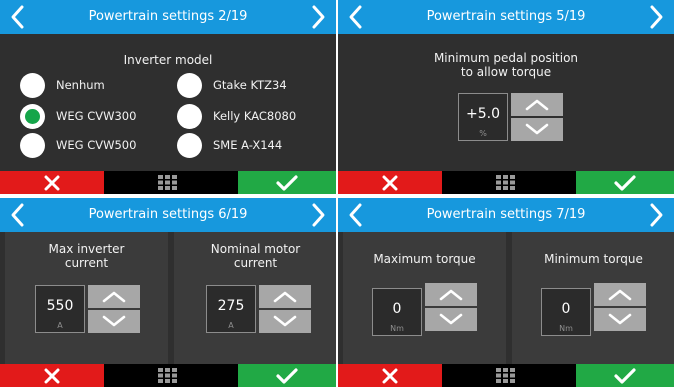 This screenshot has height=387, width=674. Describe the element at coordinates (593, 259) in the screenshot. I see `parameter-heading: Minimum torque` at that location.